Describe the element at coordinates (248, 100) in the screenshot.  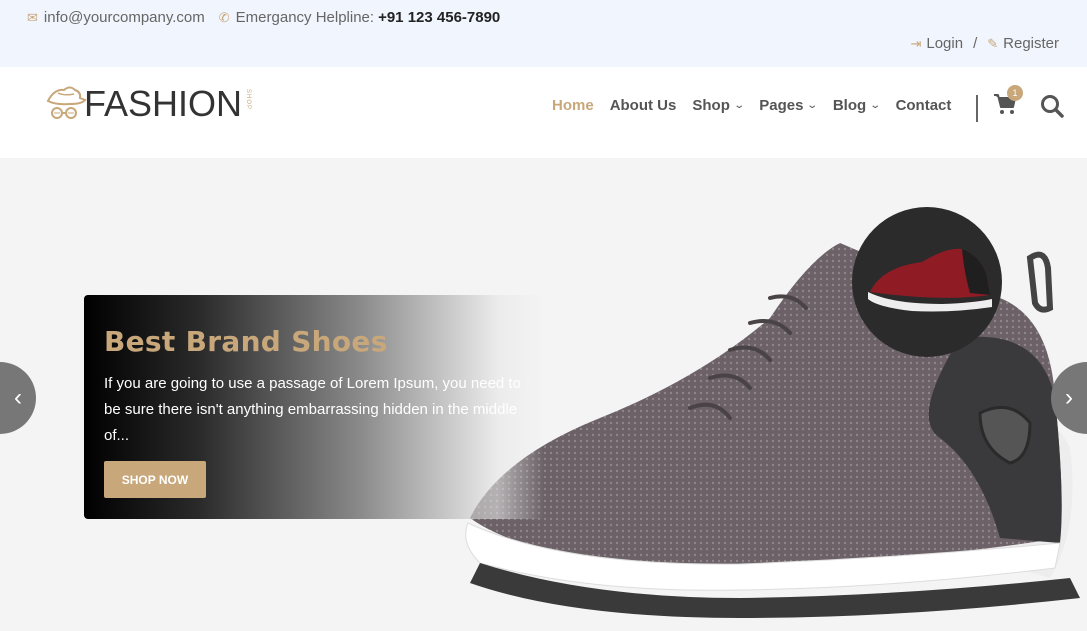
I see `logo-subtext: SHOP` at that location.